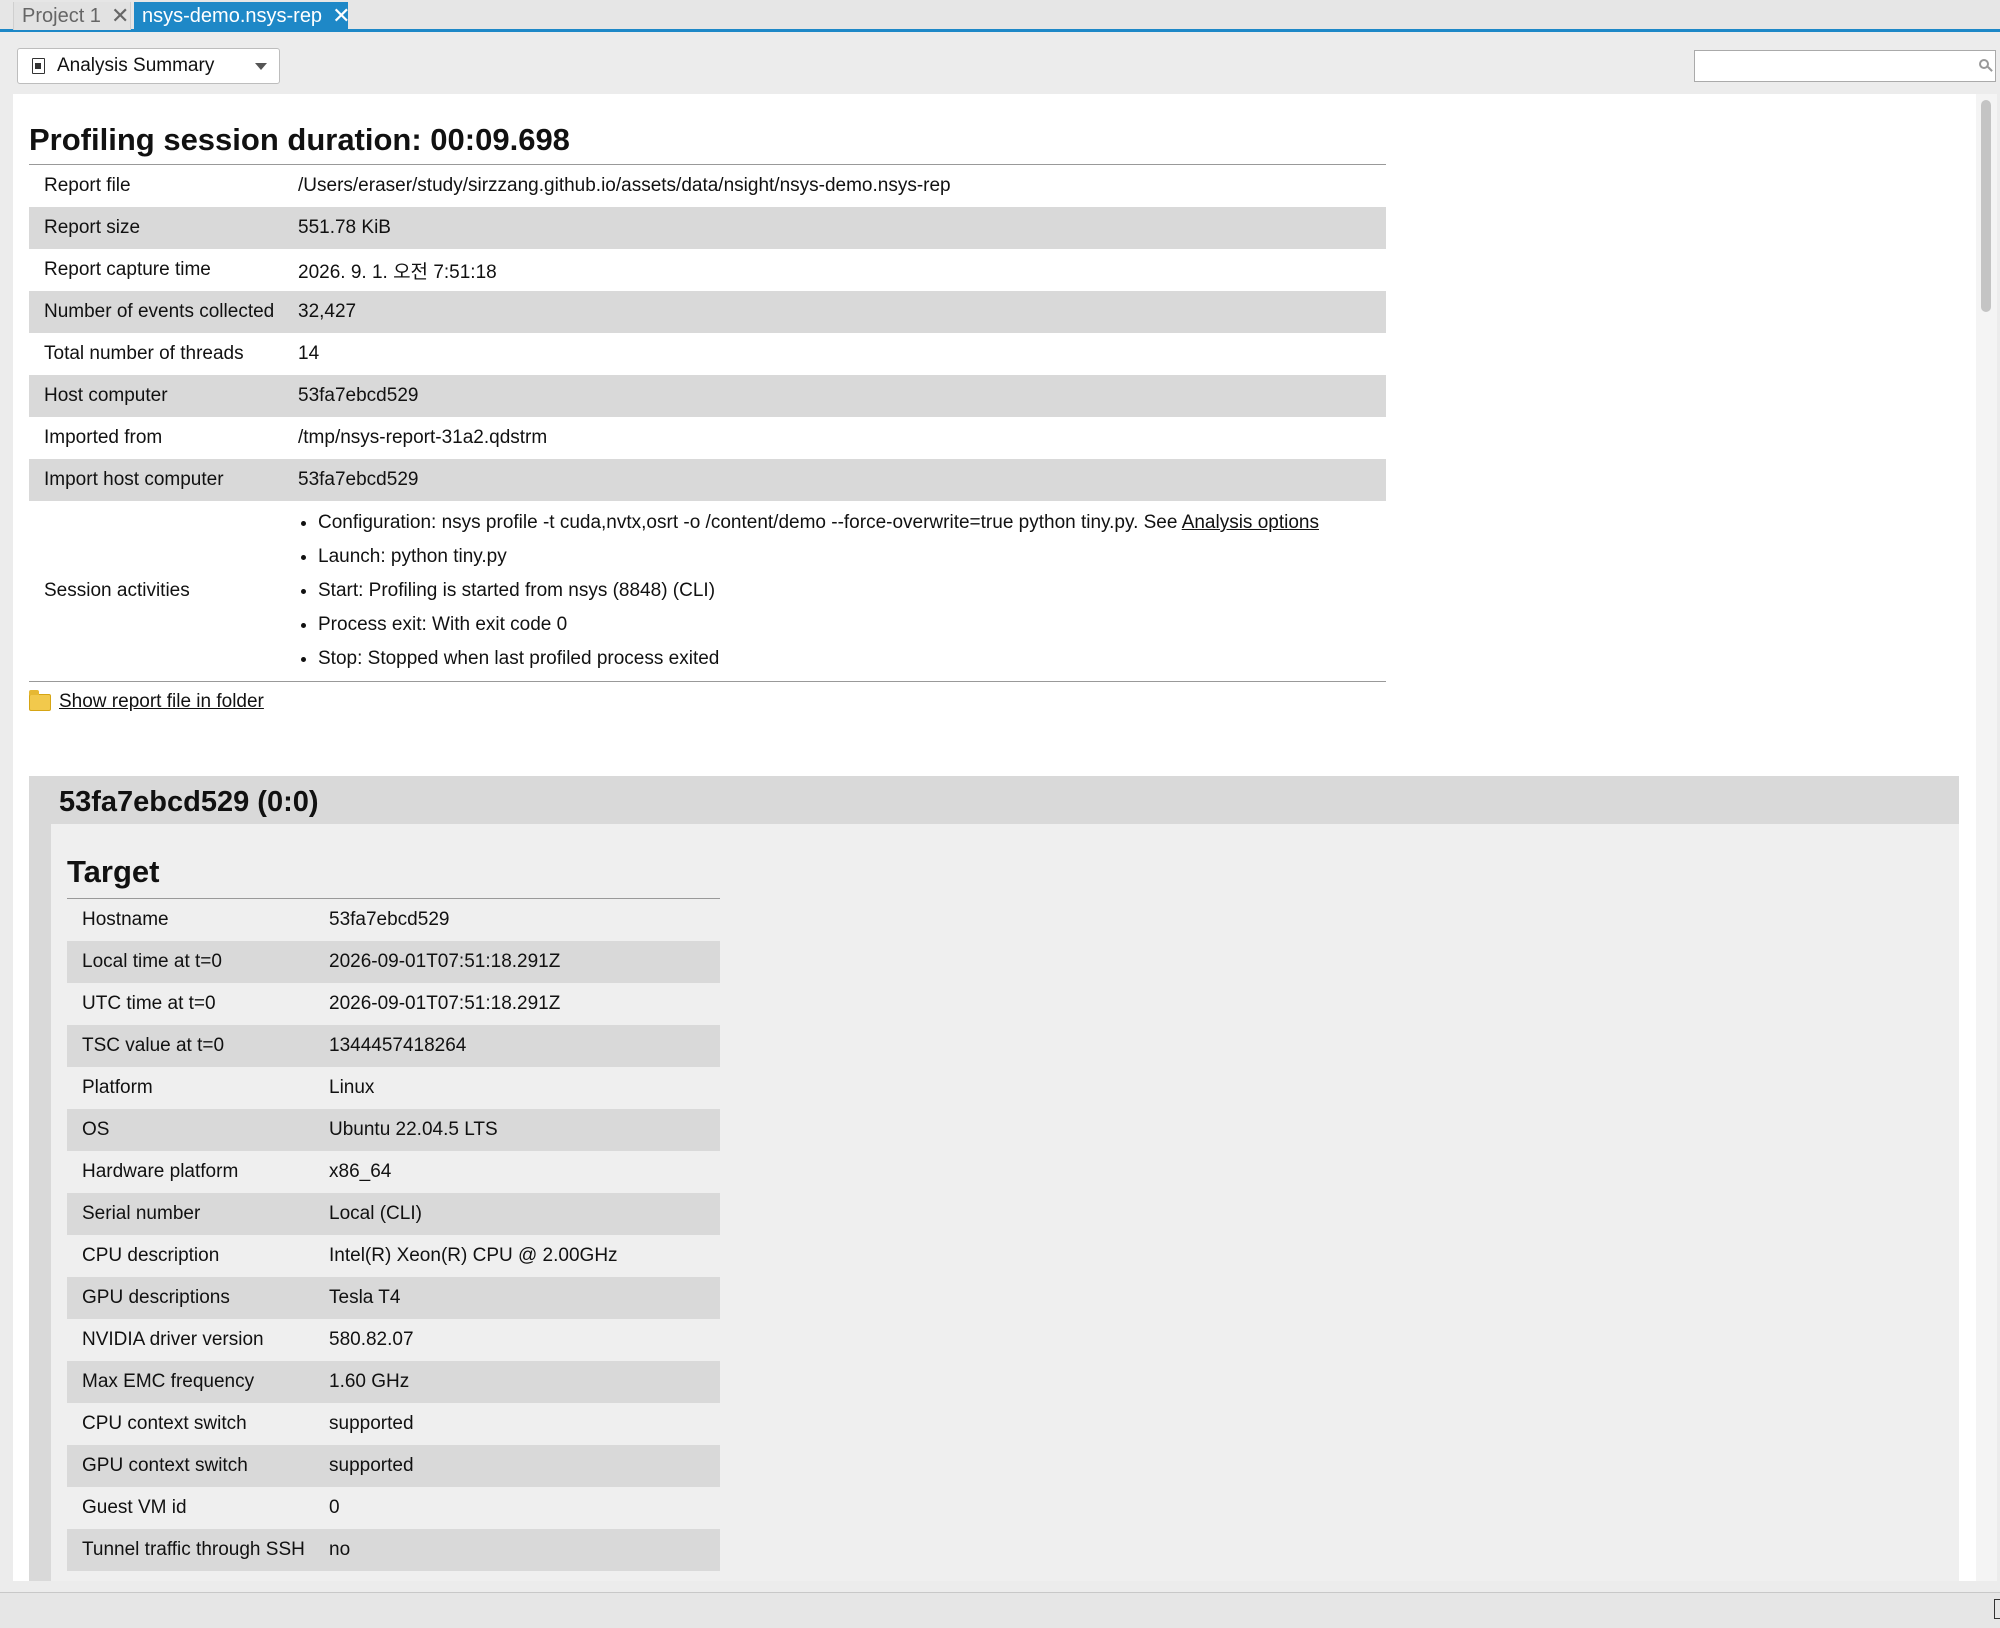 This screenshot has width=2000, height=1628. Describe the element at coordinates (38, 66) in the screenshot. I see `document-icon` at that location.